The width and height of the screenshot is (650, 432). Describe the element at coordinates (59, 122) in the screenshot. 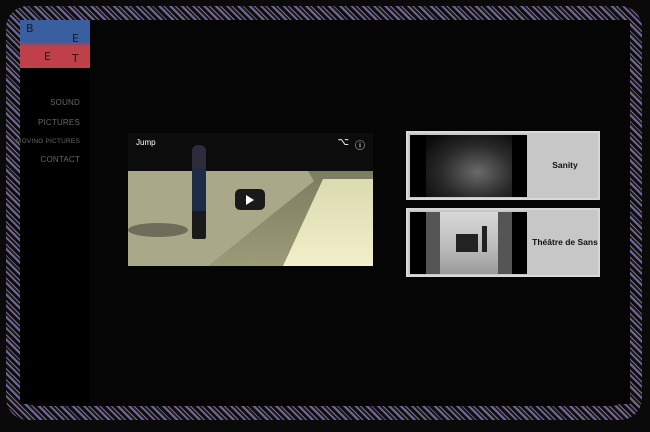

I see `nav-link-pictures: PICTURES` at that location.